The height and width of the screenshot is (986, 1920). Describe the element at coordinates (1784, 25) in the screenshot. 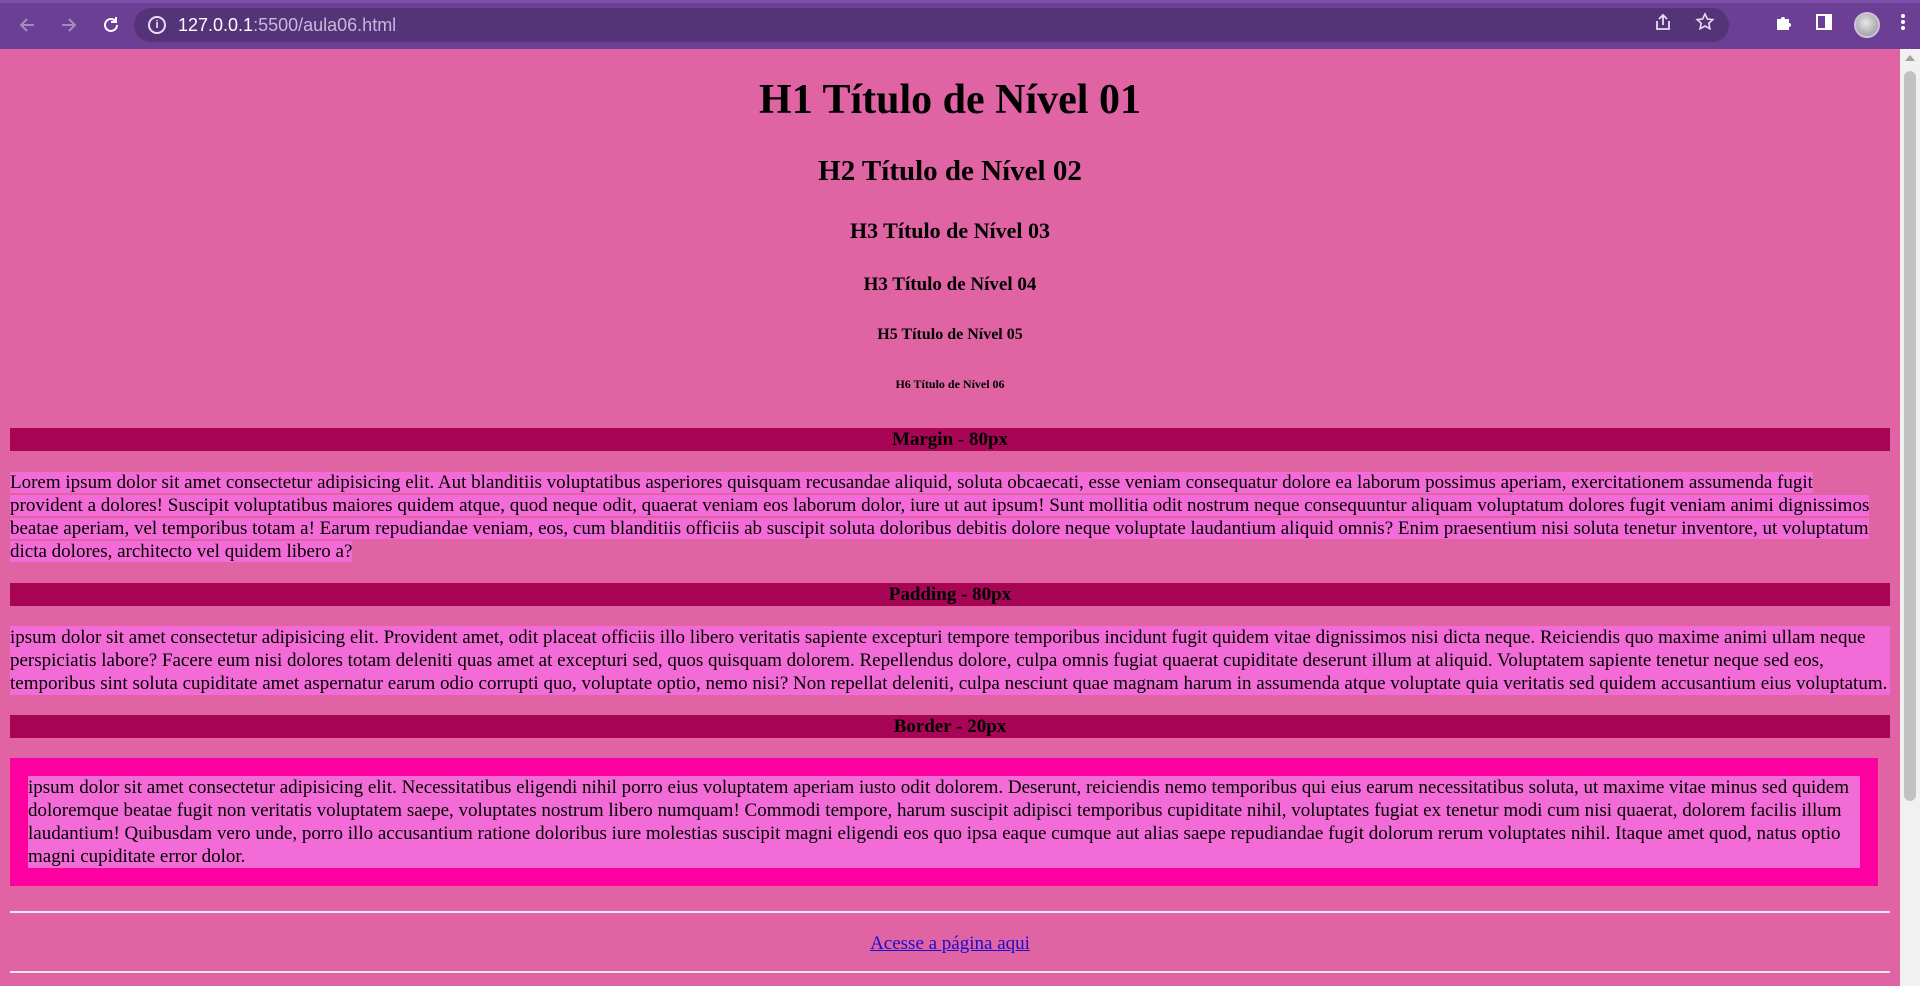

I see `puzzle-icon` at that location.